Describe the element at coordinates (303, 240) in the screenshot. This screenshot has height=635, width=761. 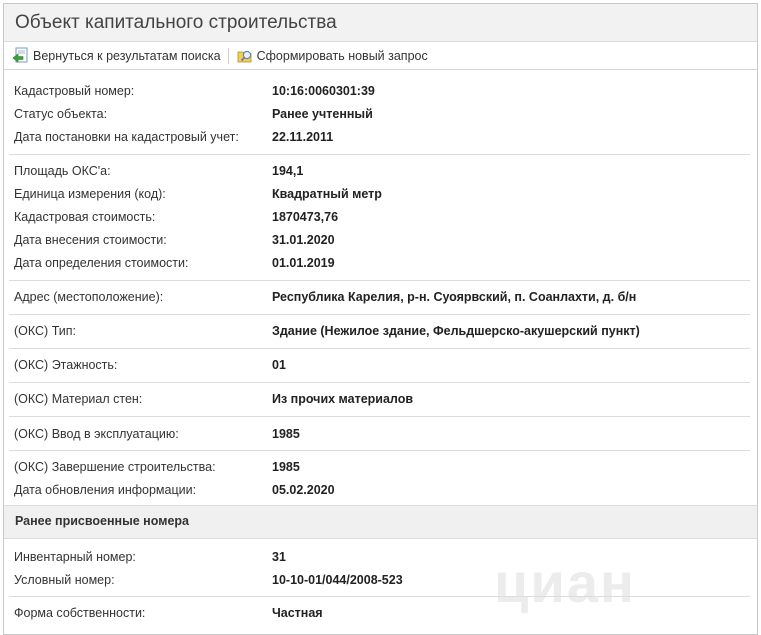
I see `field-value: 31.01.2020` at that location.